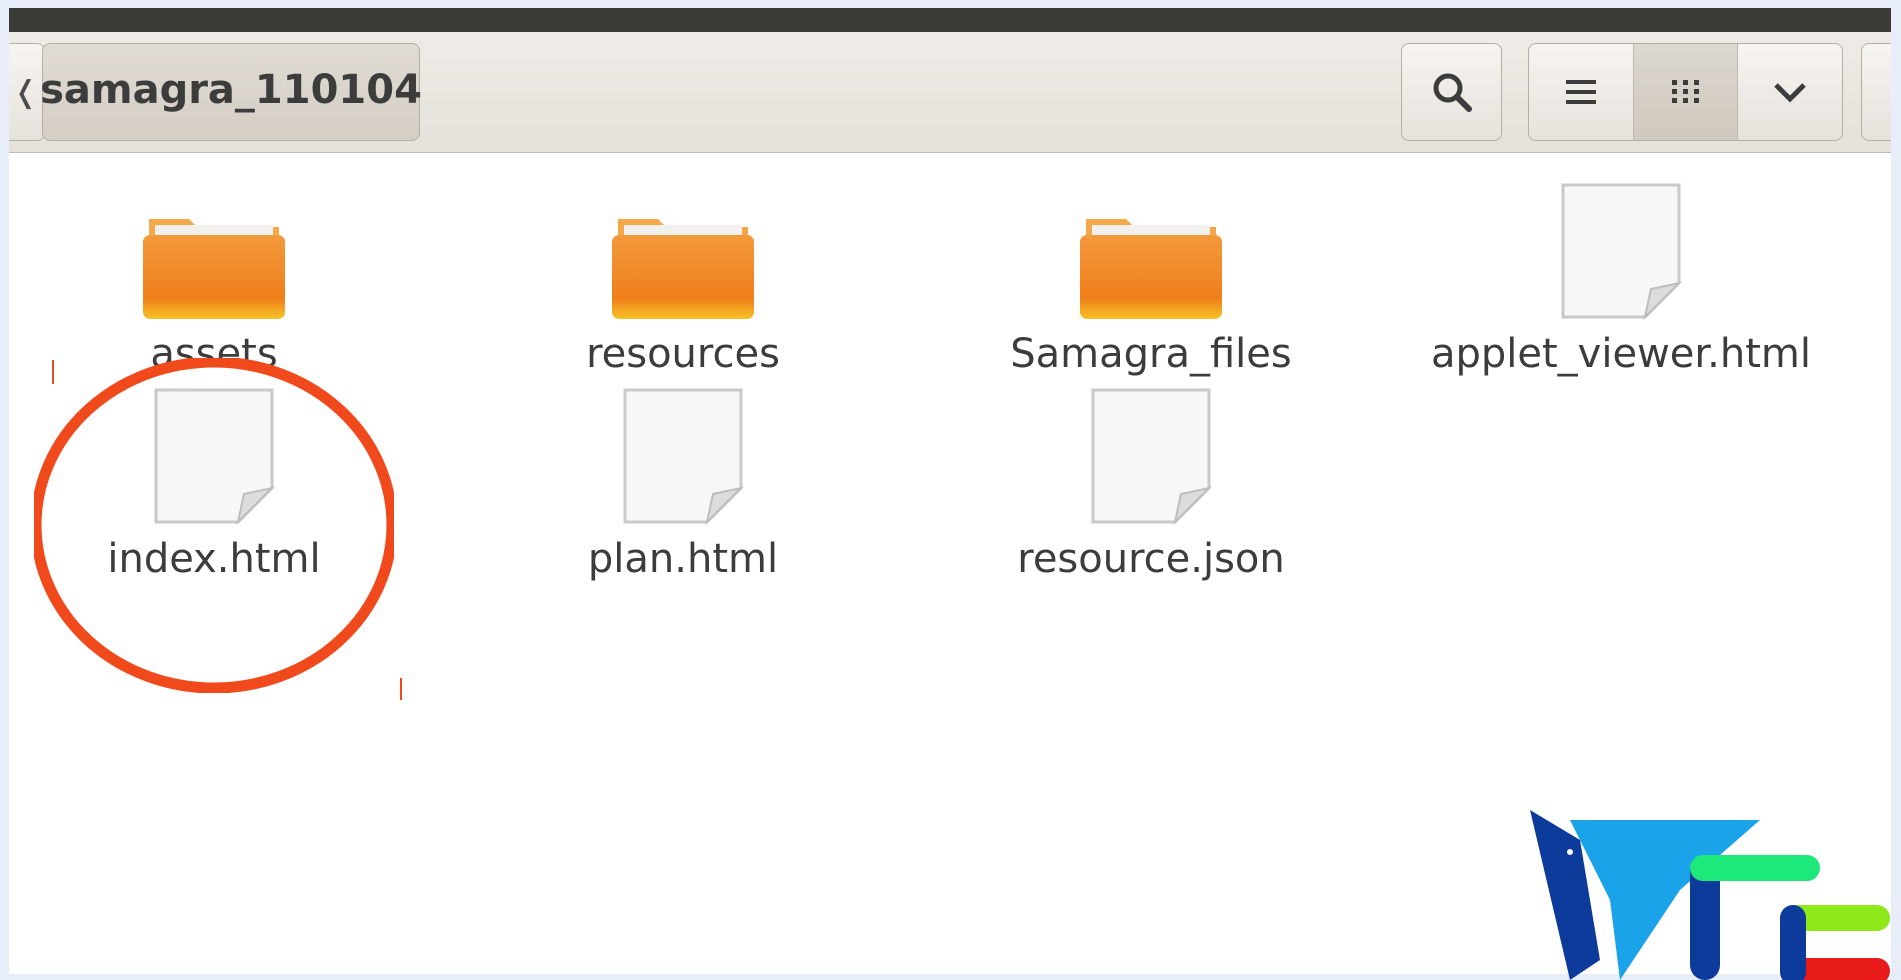 This screenshot has width=1901, height=980. I want to click on breadcrumb-current: samagra_110104, so click(231, 92).